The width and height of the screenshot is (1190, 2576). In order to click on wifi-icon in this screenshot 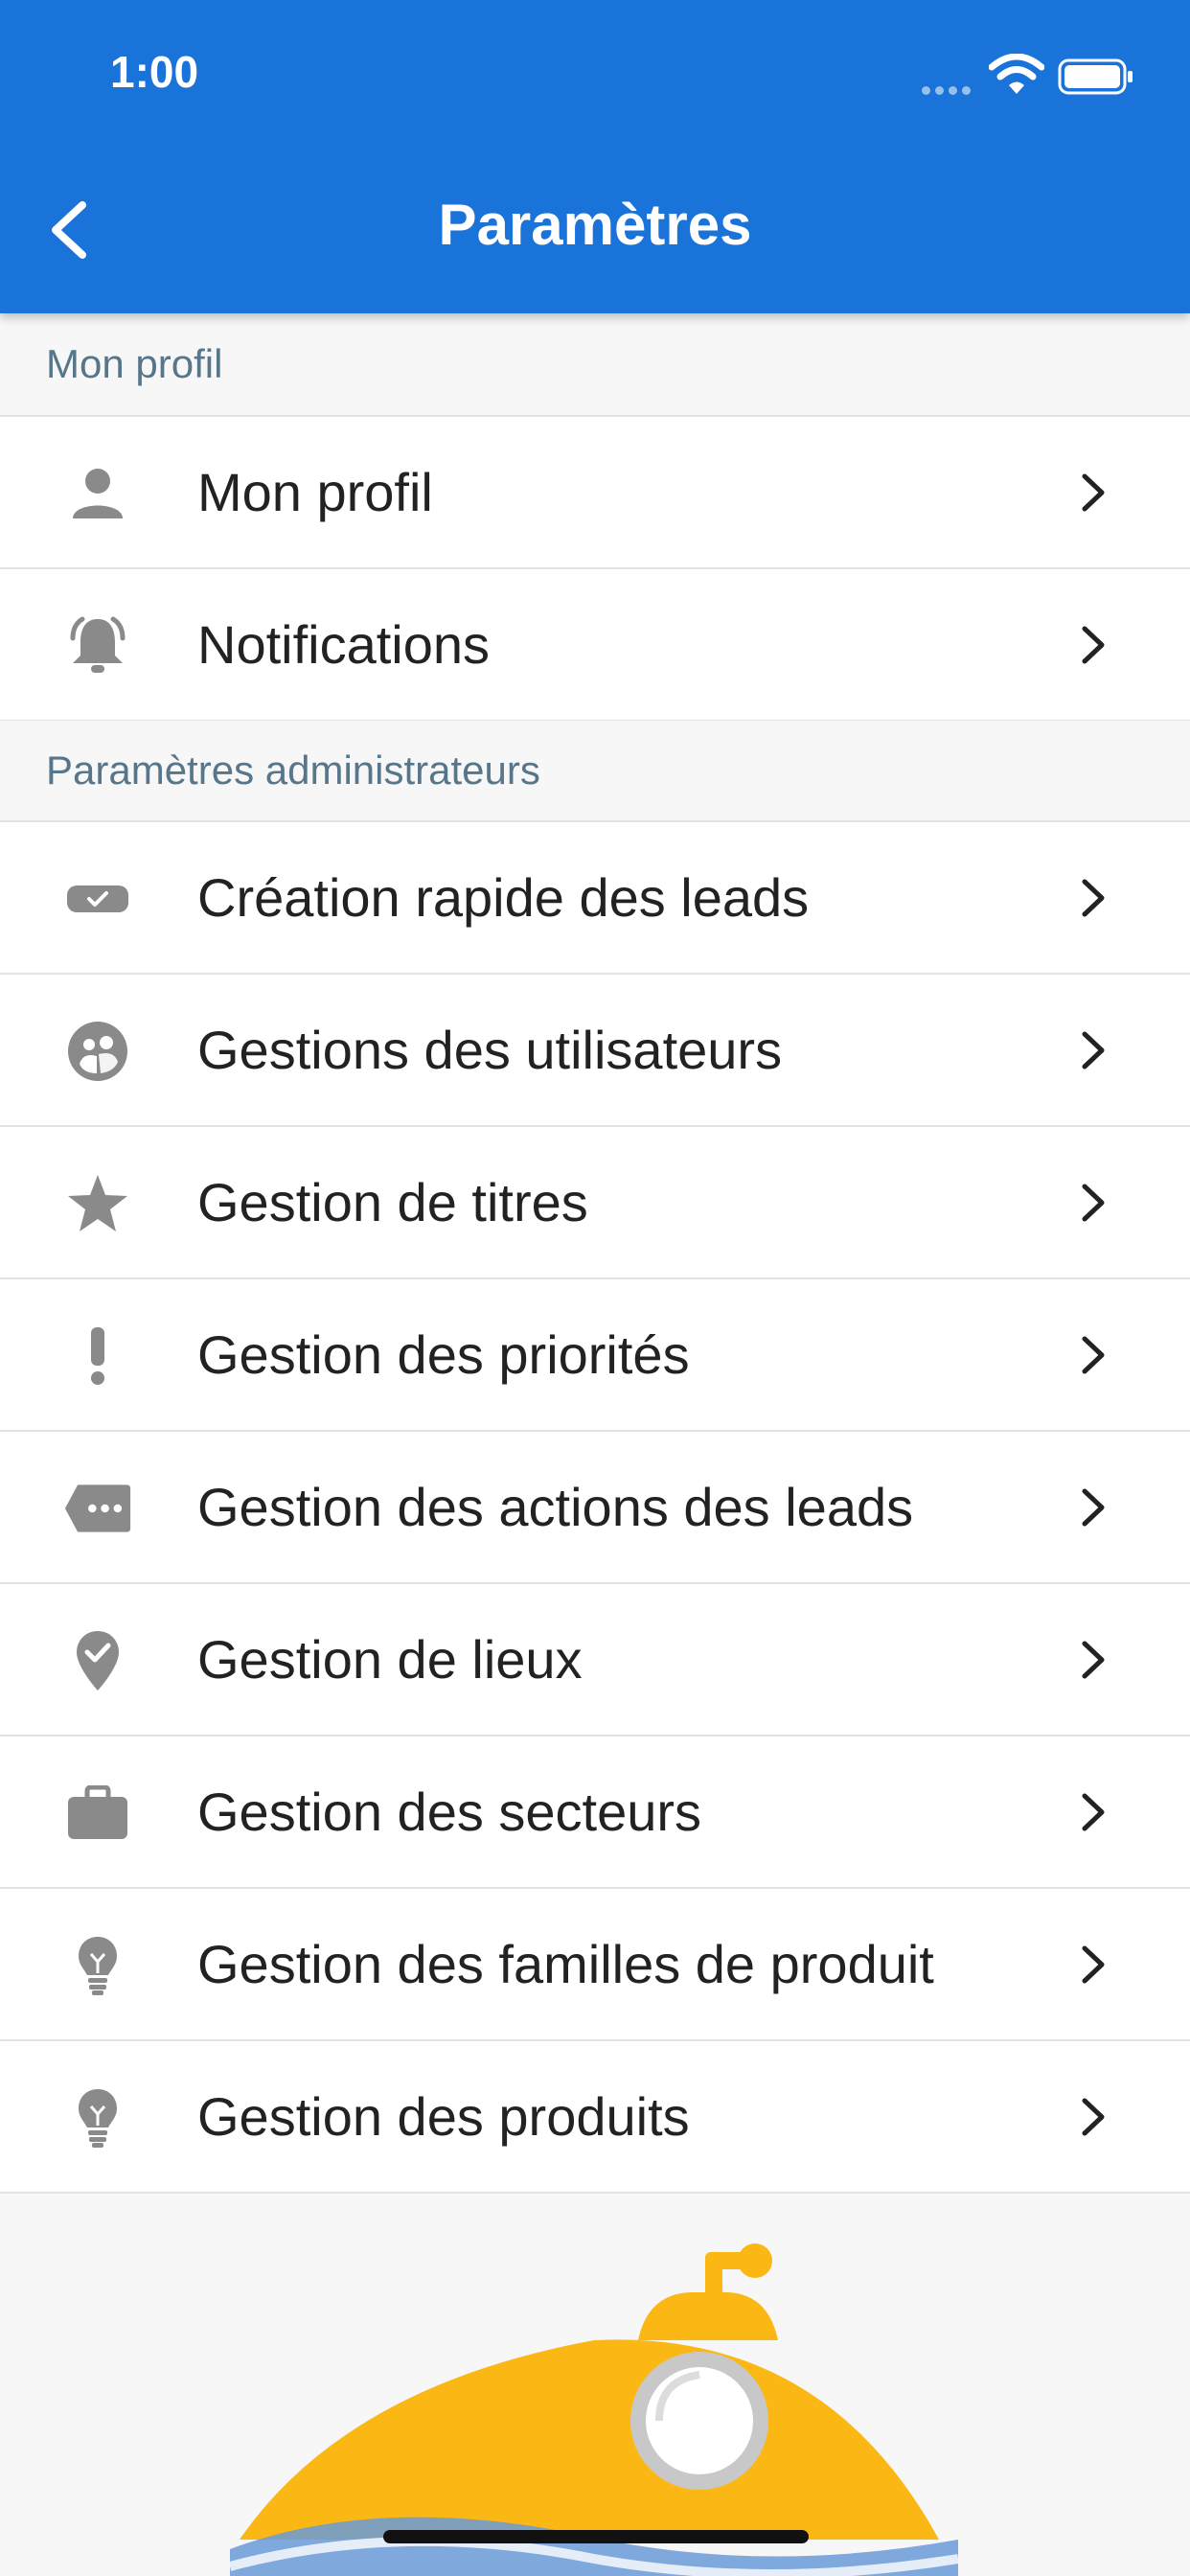, I will do `click(1016, 74)`.